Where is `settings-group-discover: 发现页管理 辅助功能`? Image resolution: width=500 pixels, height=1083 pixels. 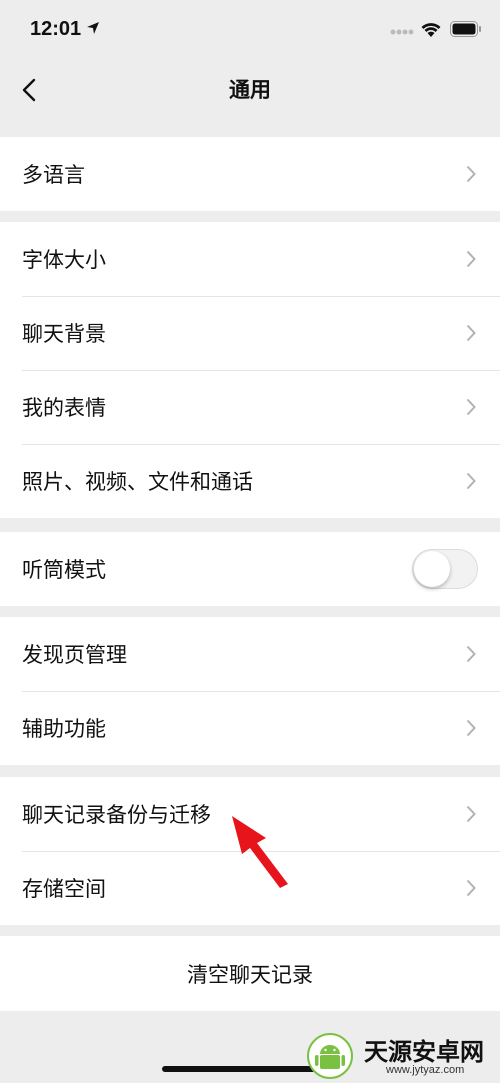 settings-group-discover: 发现页管理 辅助功能 is located at coordinates (250, 691).